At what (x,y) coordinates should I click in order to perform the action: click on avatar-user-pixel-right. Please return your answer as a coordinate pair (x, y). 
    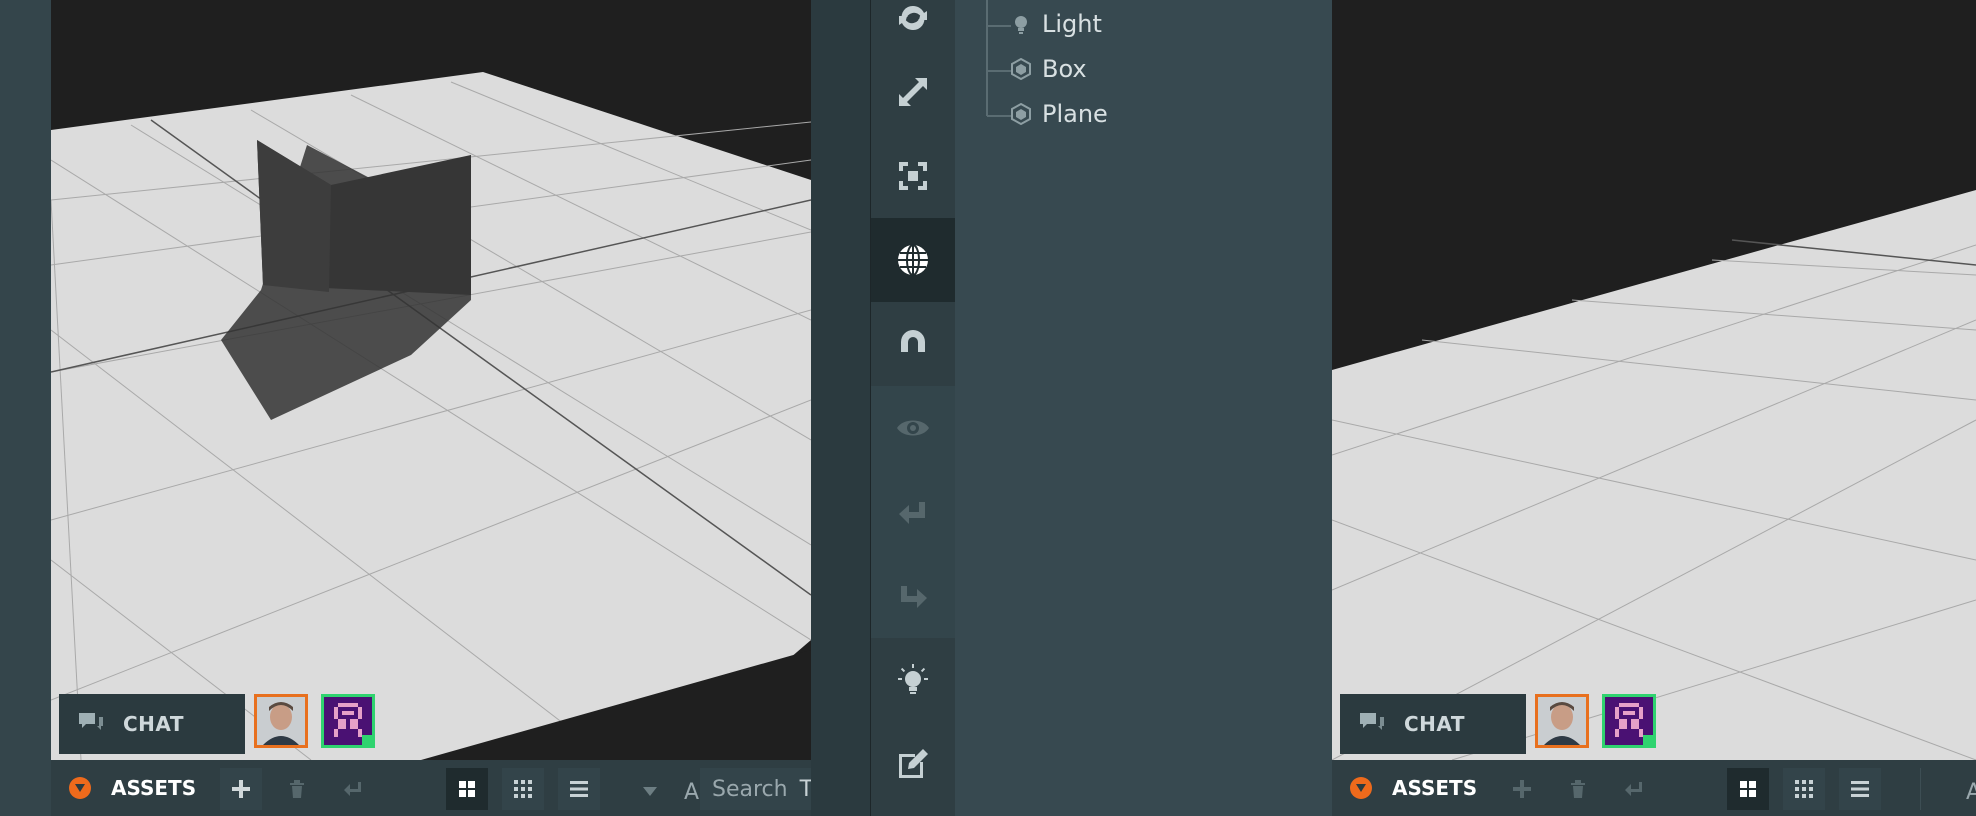
    Looking at the image, I should click on (1629, 721).